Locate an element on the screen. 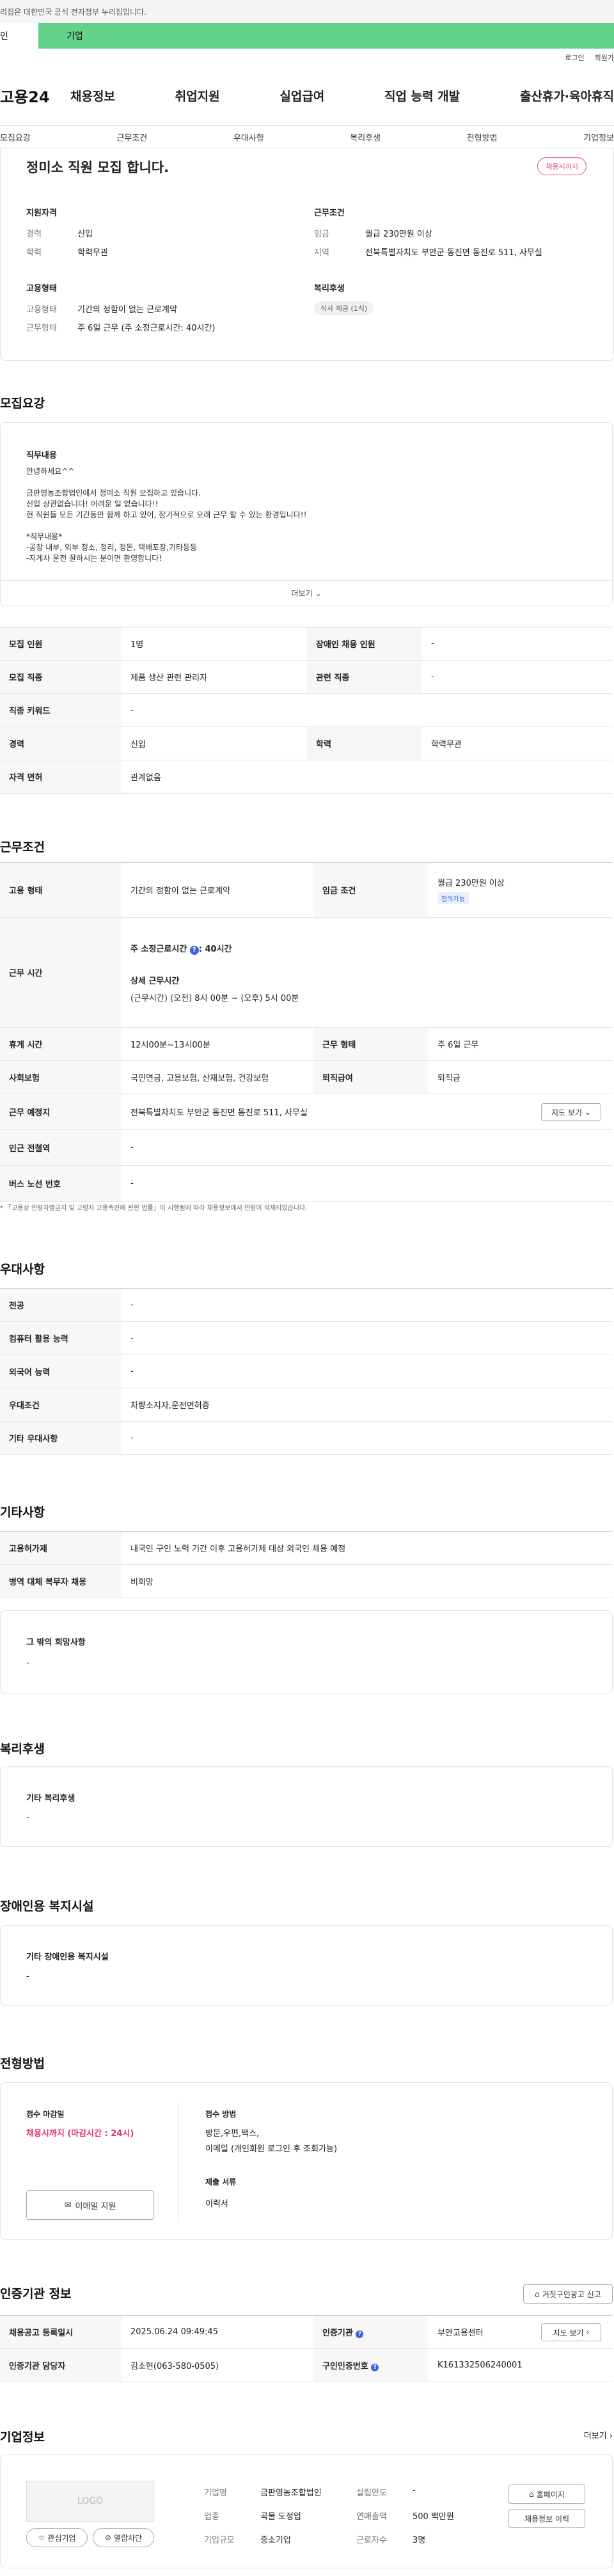 Image resolution: width=614 pixels, height=2576 pixels. company-more-link: 더보기 › is located at coordinates (598, 2435).